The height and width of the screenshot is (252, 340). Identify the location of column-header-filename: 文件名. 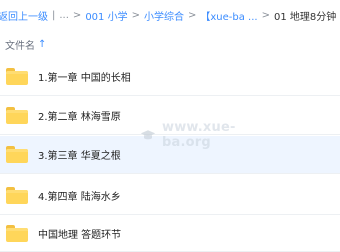
(20, 44).